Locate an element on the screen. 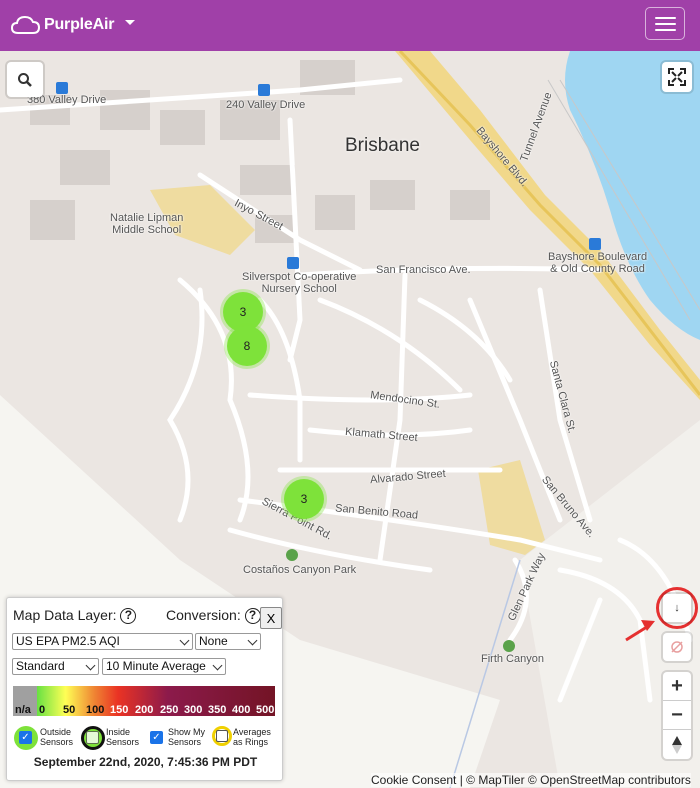 Image resolution: width=700 pixels, height=788 pixels. show-my-sensors-label: Show My Sensors is located at coordinates (187, 737).